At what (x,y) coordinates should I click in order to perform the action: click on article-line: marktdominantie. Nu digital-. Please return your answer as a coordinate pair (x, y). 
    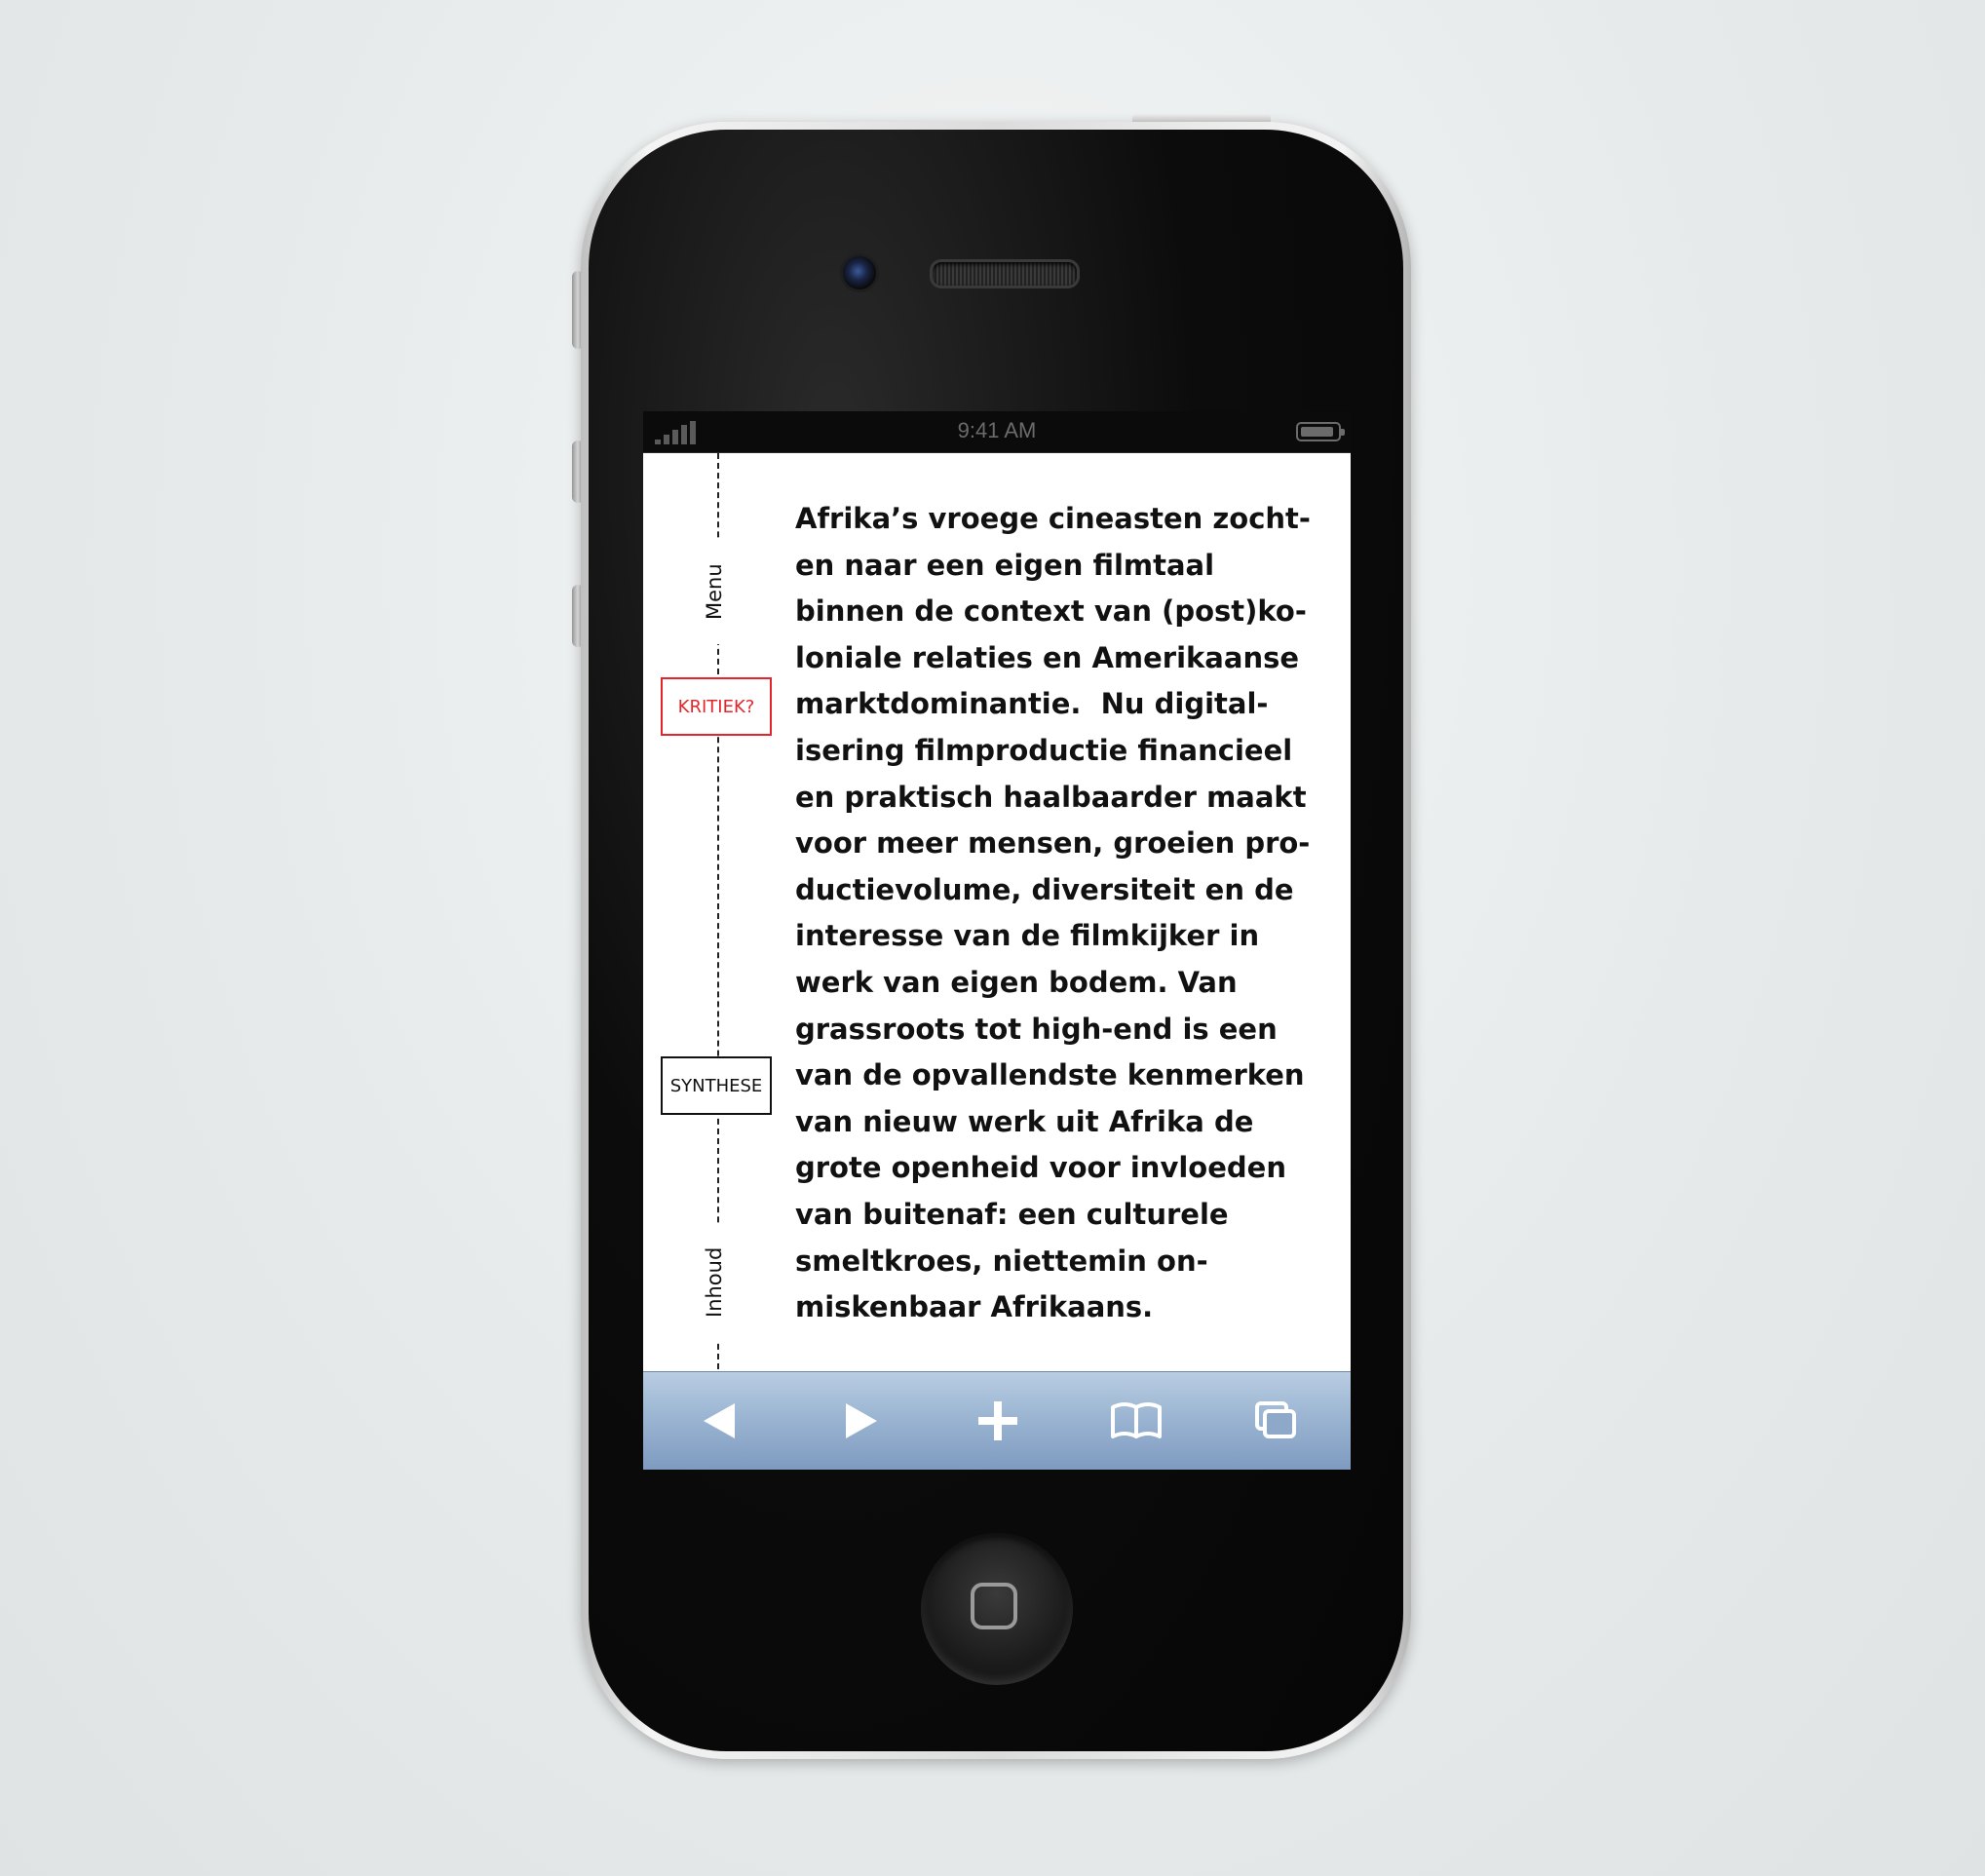
    Looking at the image, I should click on (1032, 704).